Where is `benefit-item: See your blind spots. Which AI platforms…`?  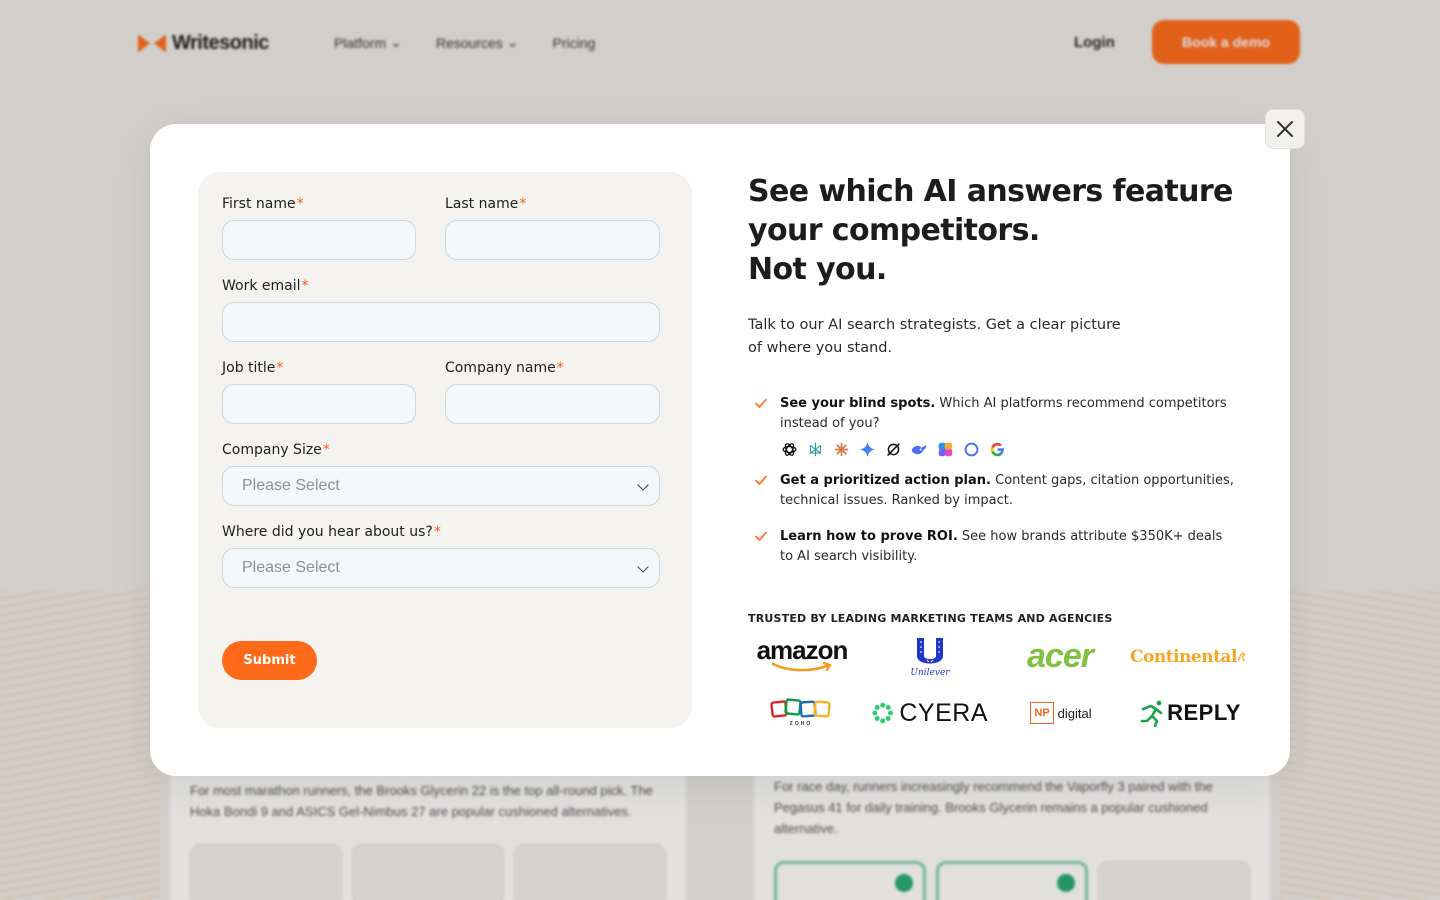
benefit-item: See your blind spots. Which AI platforms… is located at coordinates (993, 426).